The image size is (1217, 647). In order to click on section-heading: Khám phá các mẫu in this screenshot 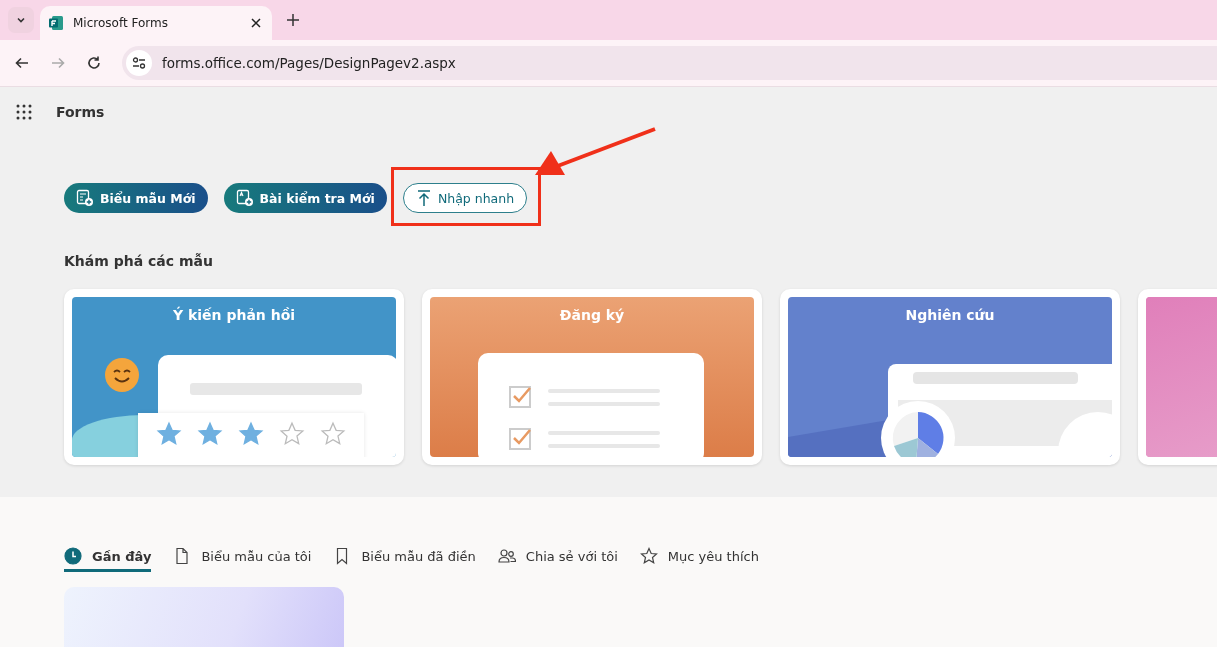, I will do `click(139, 261)`.